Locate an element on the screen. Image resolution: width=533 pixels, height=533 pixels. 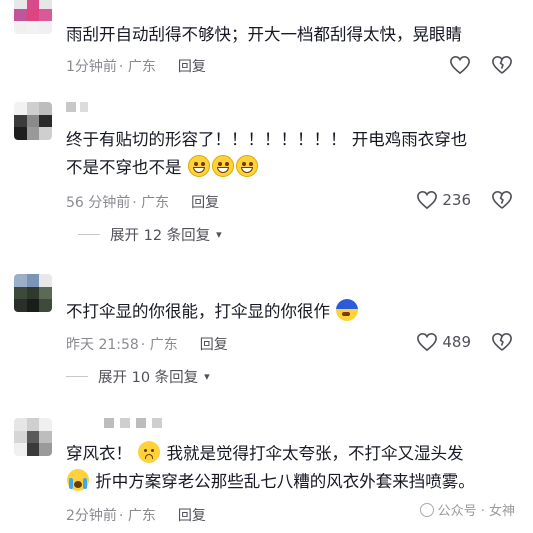
watermark: 公众号 · 女神 is located at coordinates (467, 509).